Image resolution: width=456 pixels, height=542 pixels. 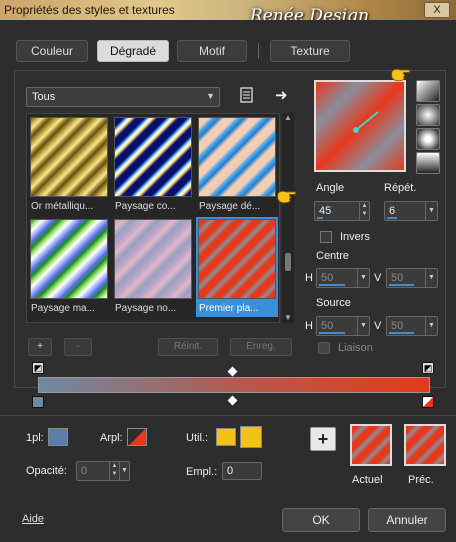 What do you see at coordinates (323, 439) in the screenshot?
I see `add-swatch-button: +` at bounding box center [323, 439].